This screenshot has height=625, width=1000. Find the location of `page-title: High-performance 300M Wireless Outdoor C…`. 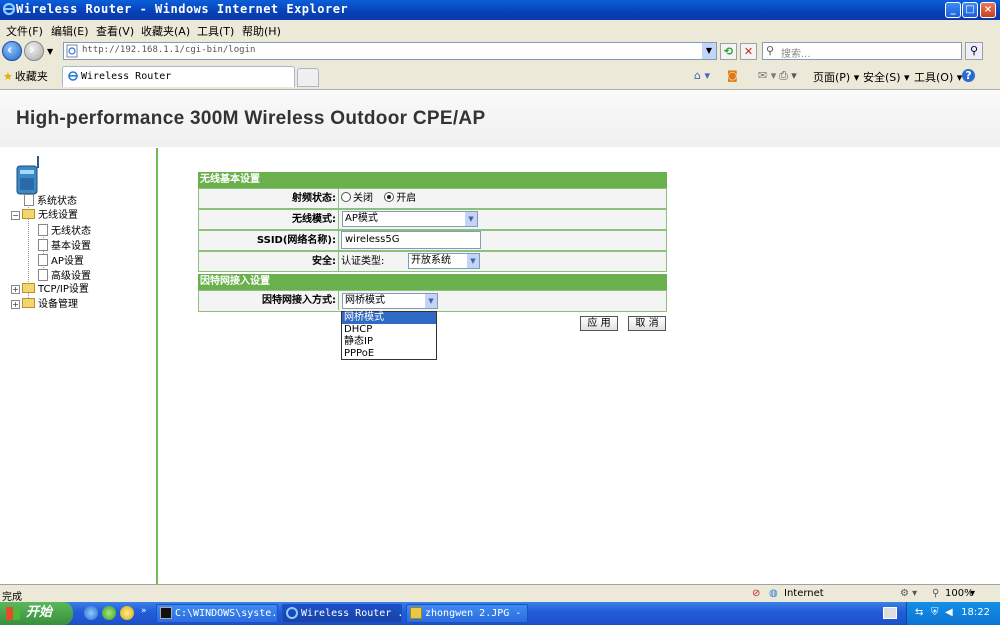

page-title: High-performance 300M Wireless Outdoor C… is located at coordinates (251, 118).